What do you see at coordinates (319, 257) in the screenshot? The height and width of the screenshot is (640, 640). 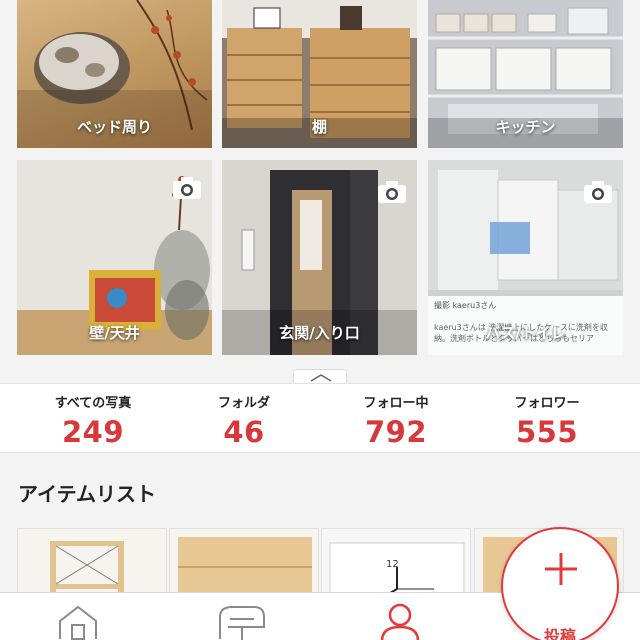 I see `folder-tile-entrance: 玄関/入り口` at bounding box center [319, 257].